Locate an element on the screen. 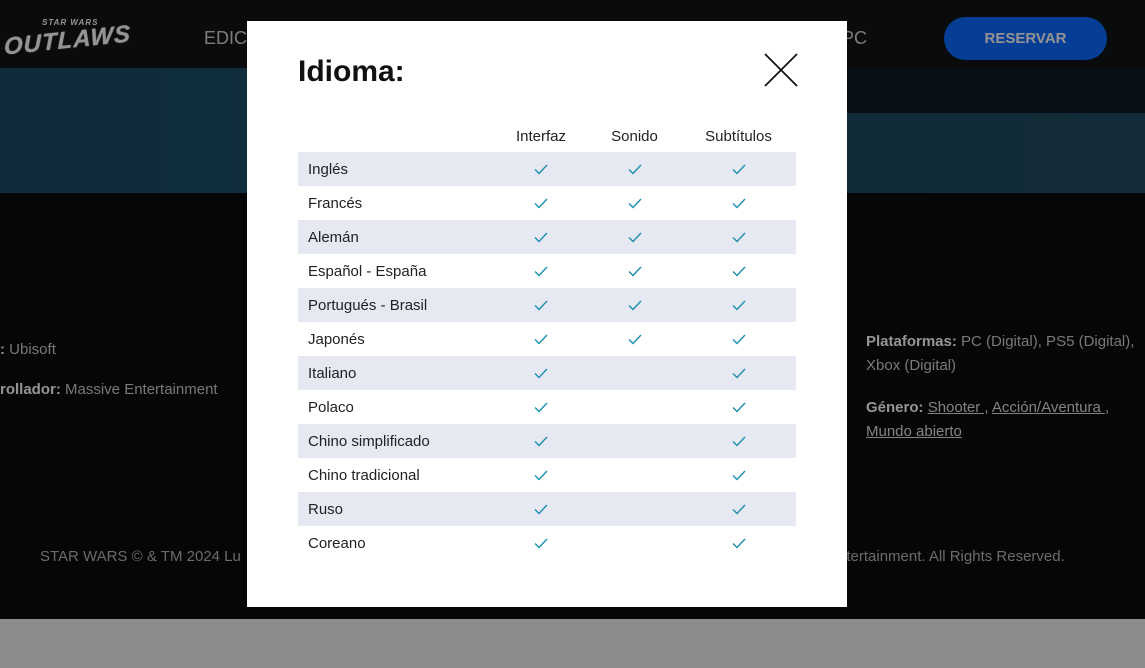 The width and height of the screenshot is (1145, 668). language-name: Chino tradicional is located at coordinates (364, 475).